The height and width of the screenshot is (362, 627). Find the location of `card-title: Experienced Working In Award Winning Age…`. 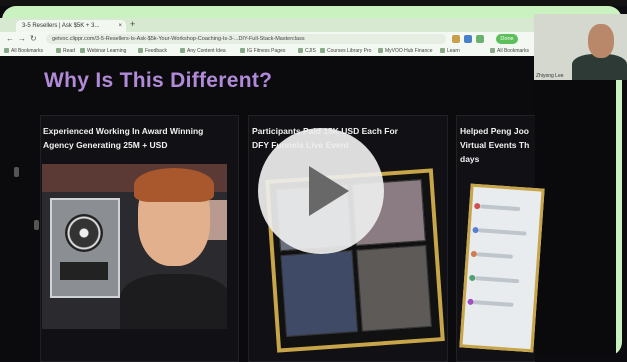

card-title: Experienced Working In Award Winning Age… is located at coordinates (123, 138).